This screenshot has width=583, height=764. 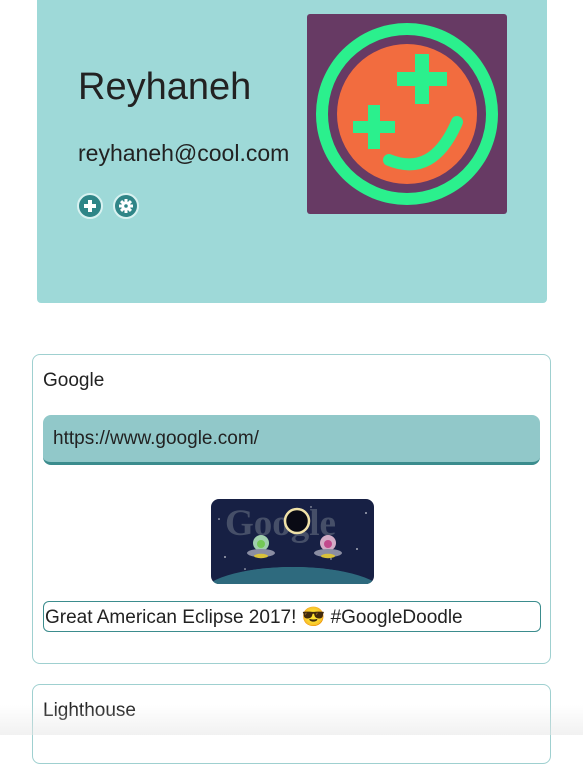 I want to click on gear-icon, so click(x=126, y=206).